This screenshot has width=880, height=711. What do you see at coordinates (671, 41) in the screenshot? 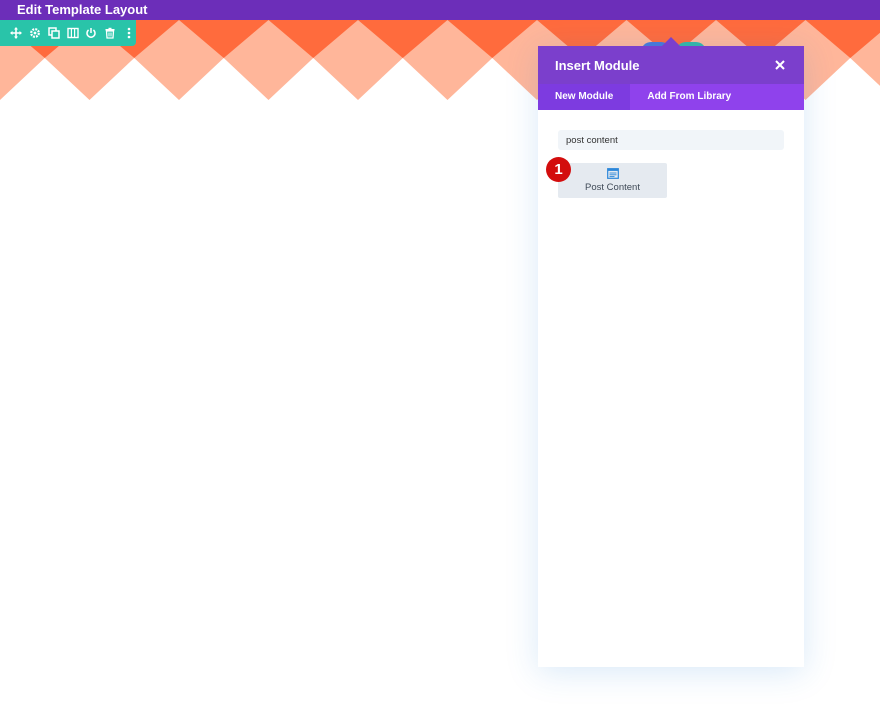
I see `modal-caret` at bounding box center [671, 41].